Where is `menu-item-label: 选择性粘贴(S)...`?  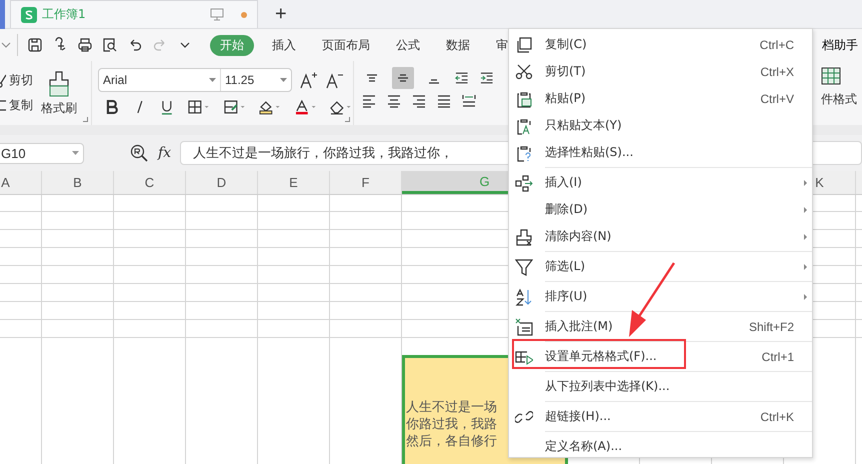
menu-item-label: 选择性粘贴(S)... is located at coordinates (589, 152).